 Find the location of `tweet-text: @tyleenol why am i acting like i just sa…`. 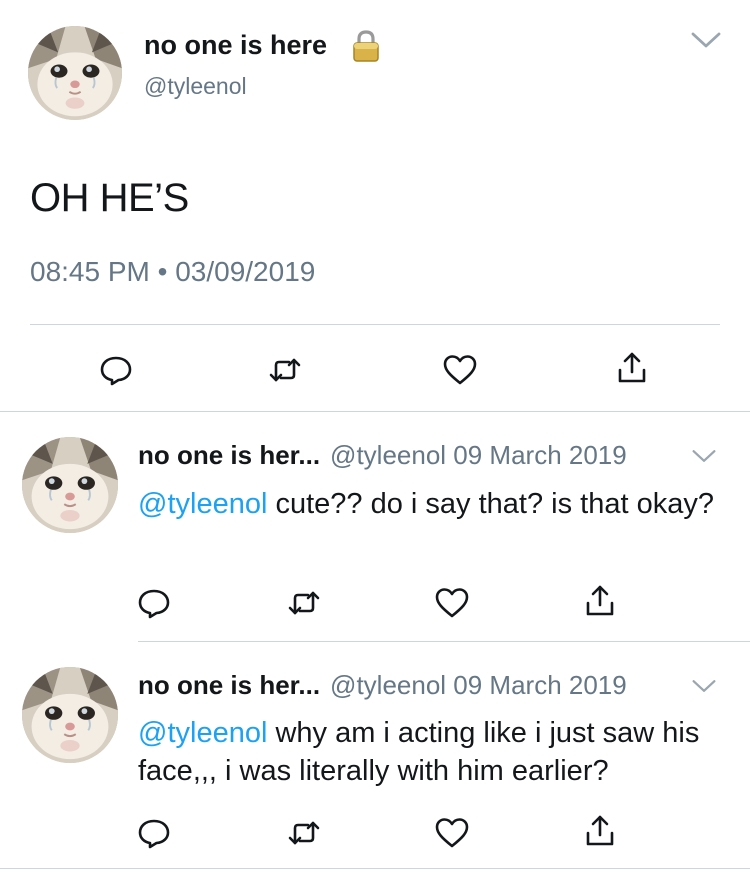

tweet-text: @tyleenol why am i acting like i just sa… is located at coordinates (433, 752).